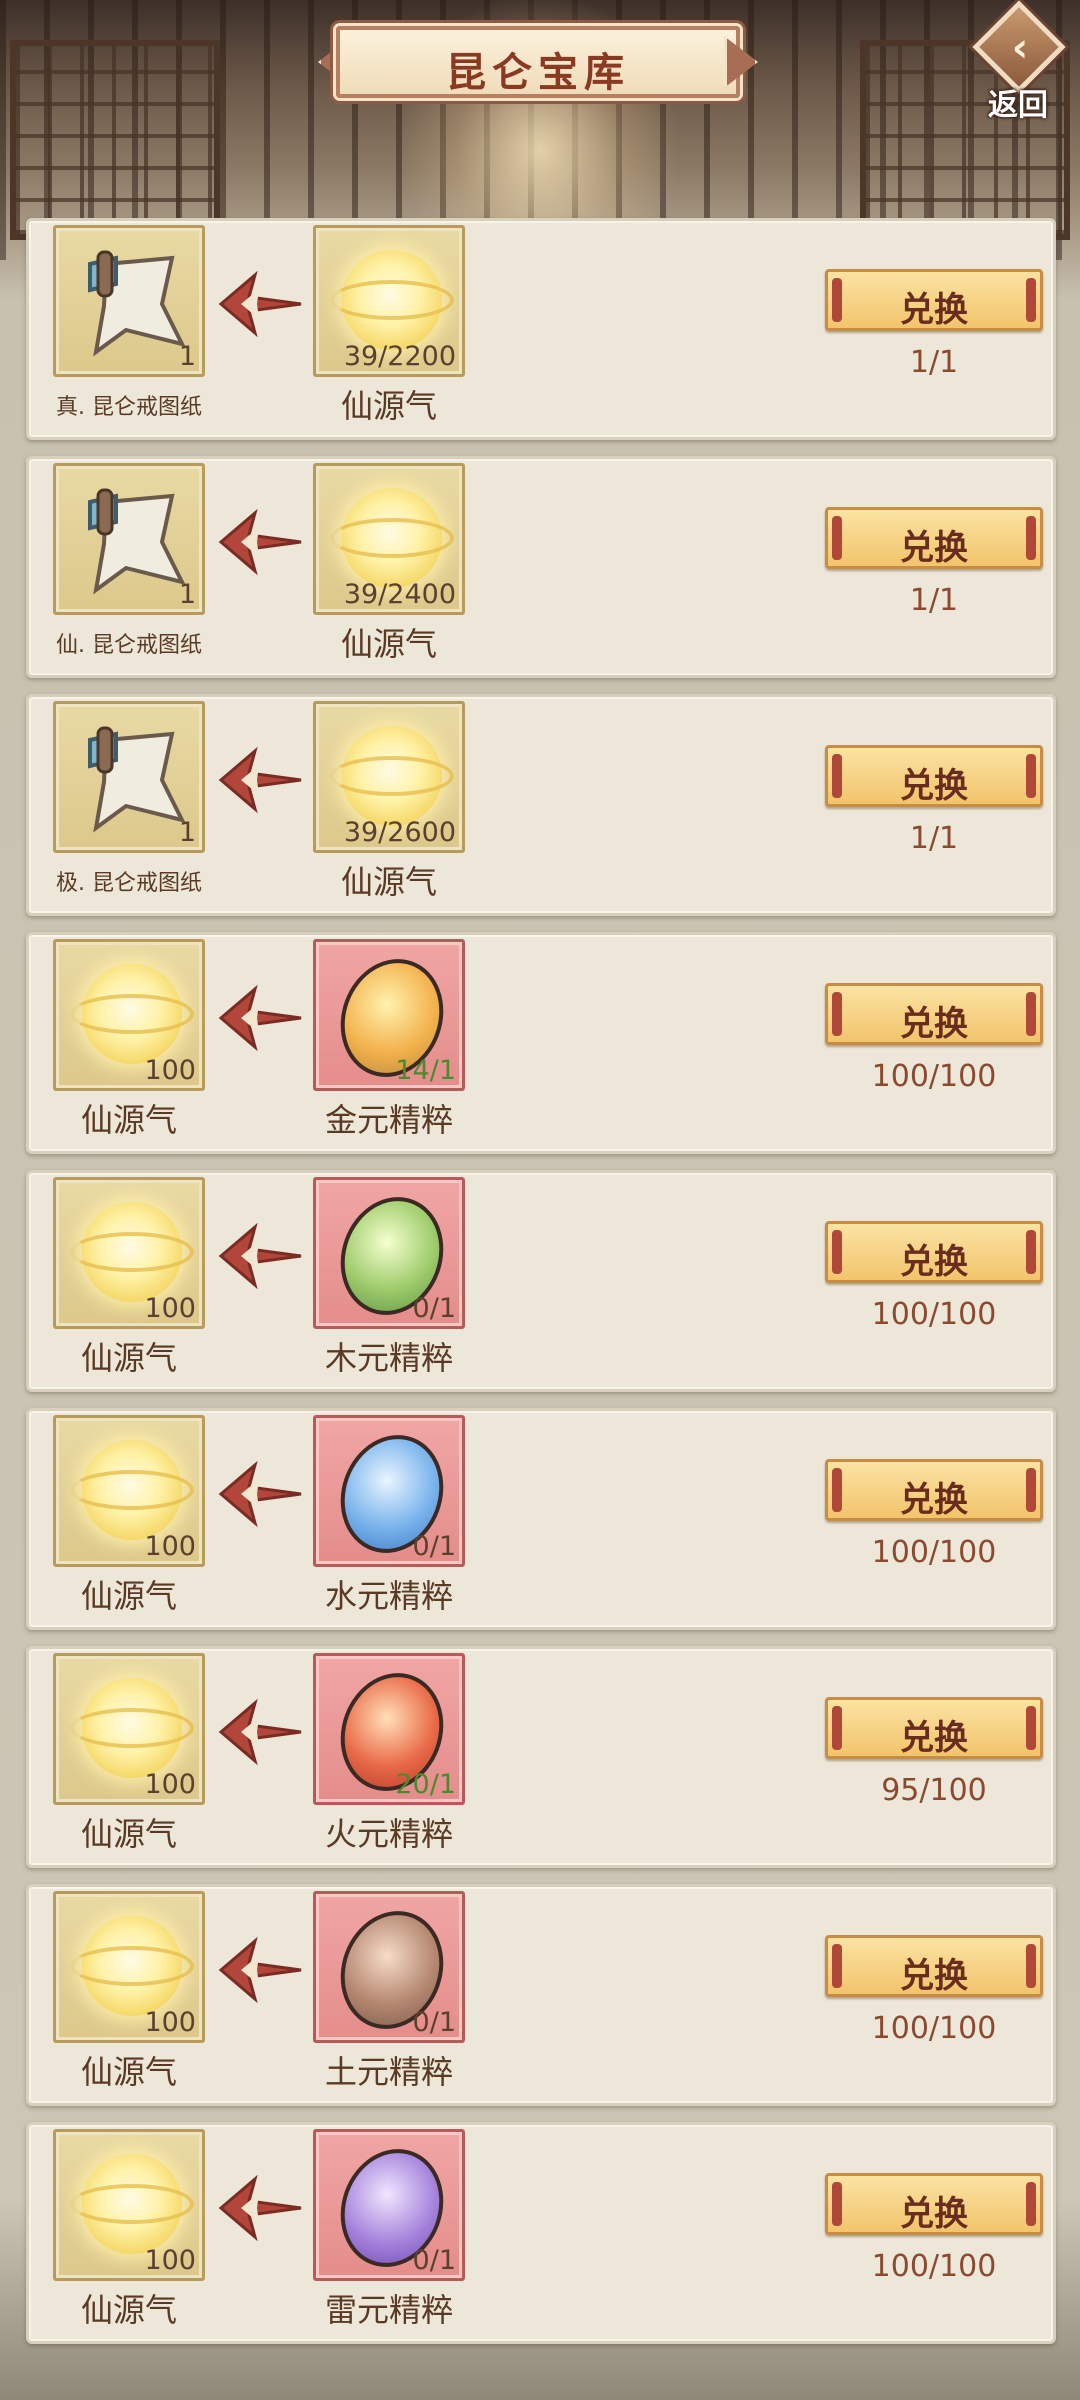 This screenshot has height=2400, width=1080. Describe the element at coordinates (541, 2233) in the screenshot. I see `exchange-row: 100 仙源气 0/1 雷元精粹 兑换 100/100` at that location.